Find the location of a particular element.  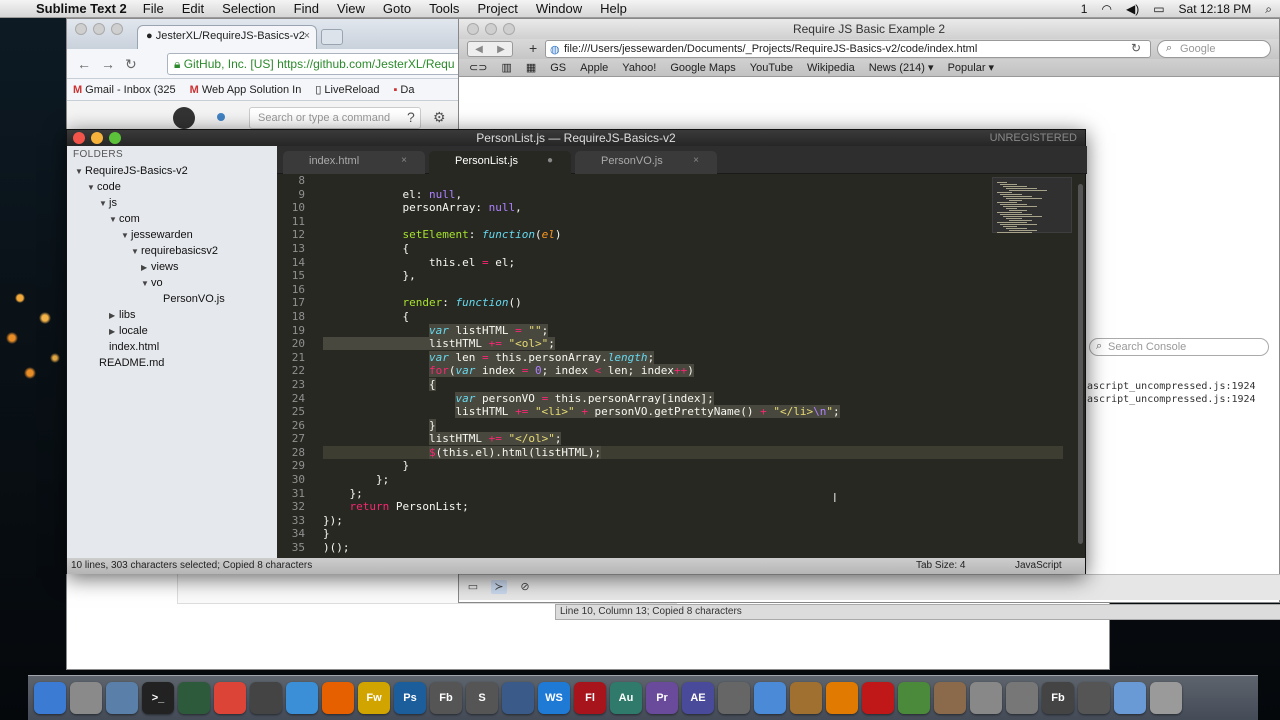

dock-terminal-icon: >_ is located at coordinates (158, 698).